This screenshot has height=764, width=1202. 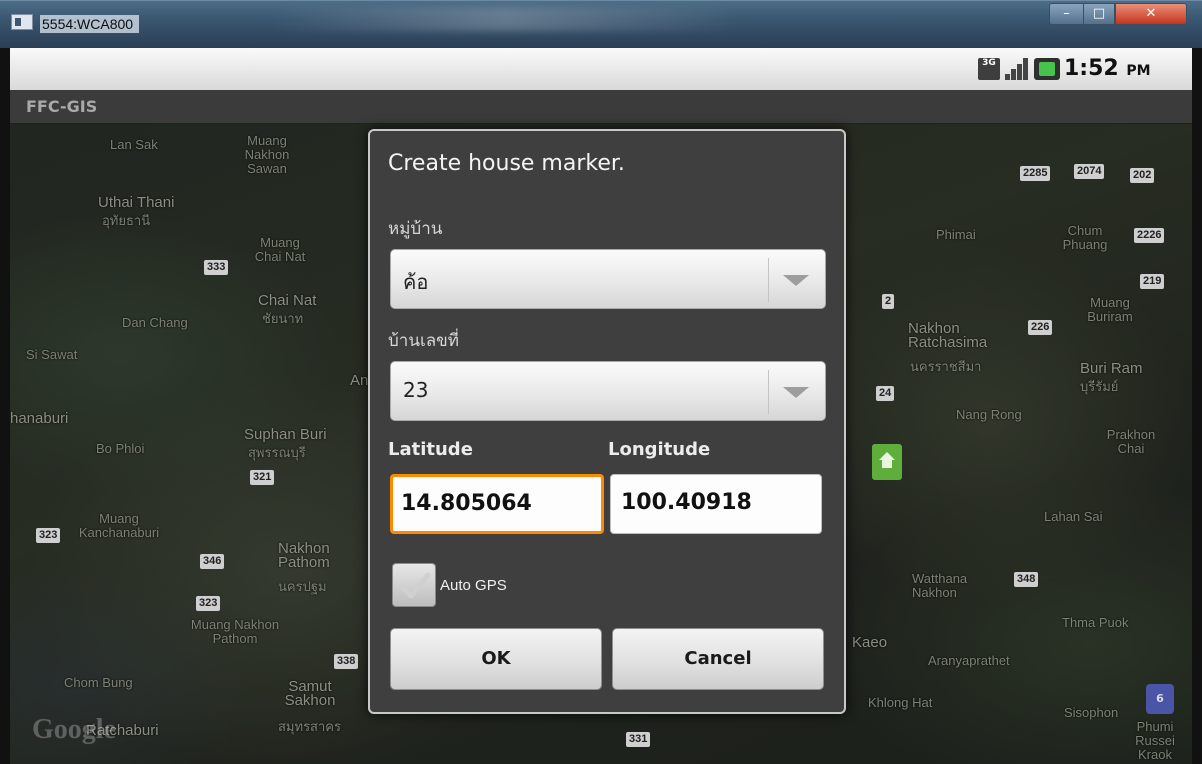 I want to click on village-spinner: ค้อ, so click(x=608, y=279).